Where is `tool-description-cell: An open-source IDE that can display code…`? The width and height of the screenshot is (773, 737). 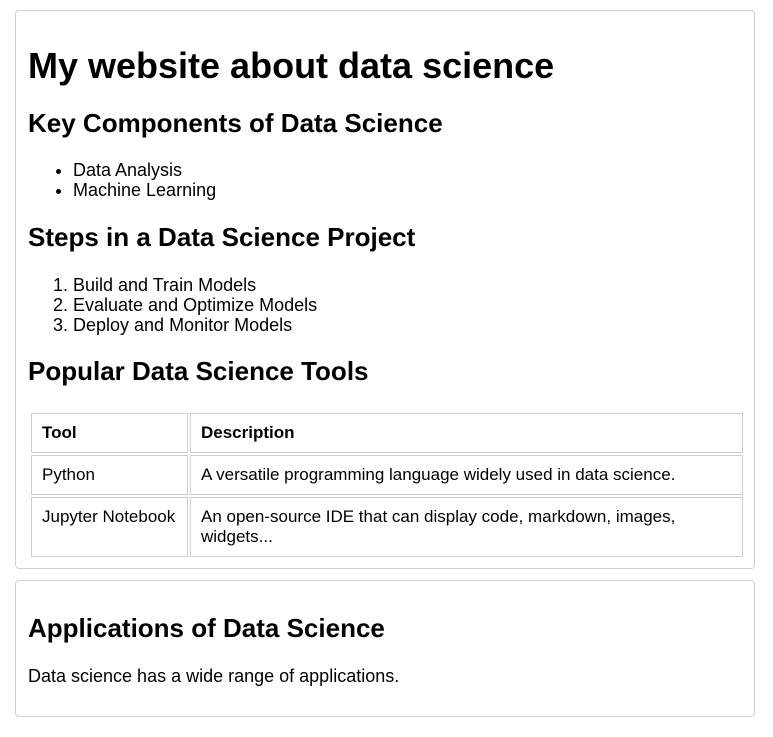 tool-description-cell: An open-source IDE that can display code… is located at coordinates (466, 527).